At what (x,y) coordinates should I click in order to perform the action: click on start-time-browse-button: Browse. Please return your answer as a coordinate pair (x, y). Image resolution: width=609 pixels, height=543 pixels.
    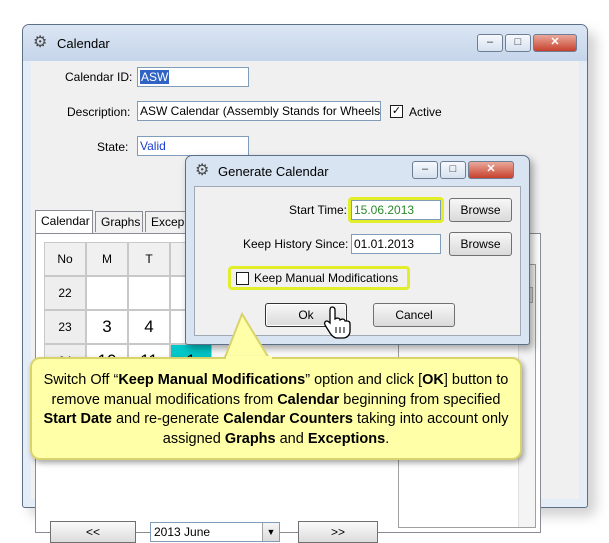
    Looking at the image, I should click on (480, 210).